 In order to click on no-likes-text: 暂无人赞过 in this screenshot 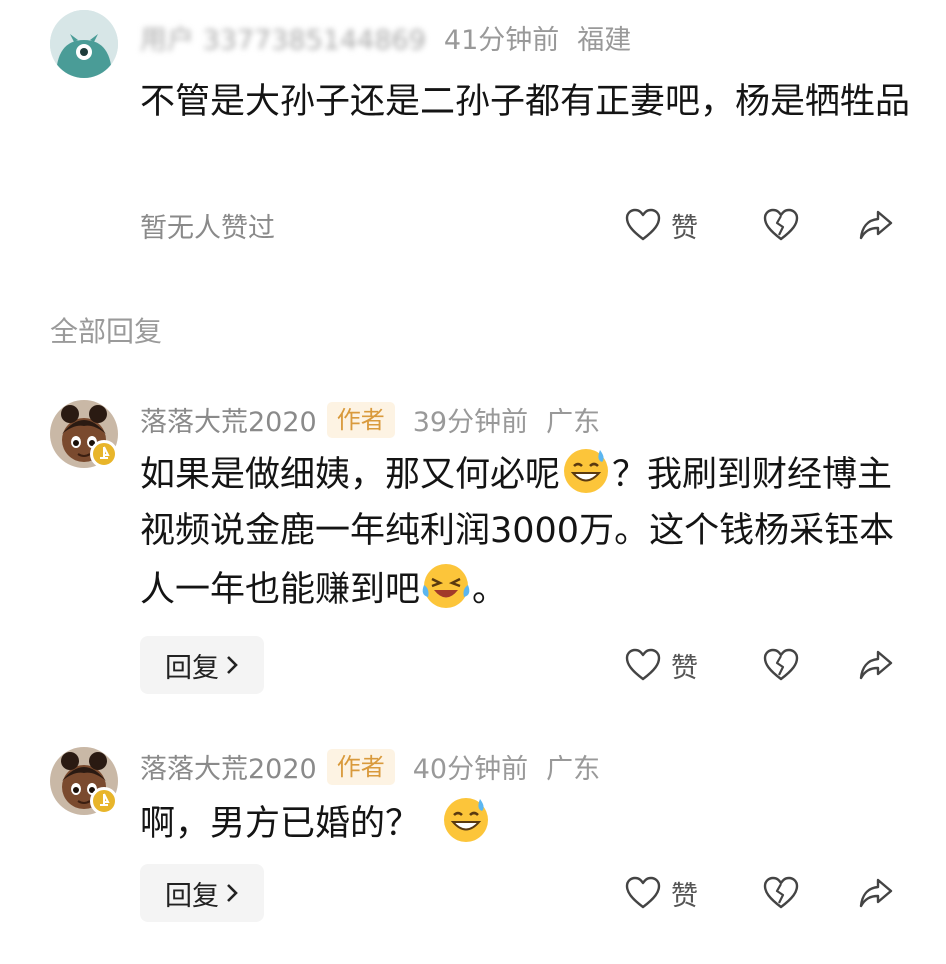, I will do `click(207, 228)`.